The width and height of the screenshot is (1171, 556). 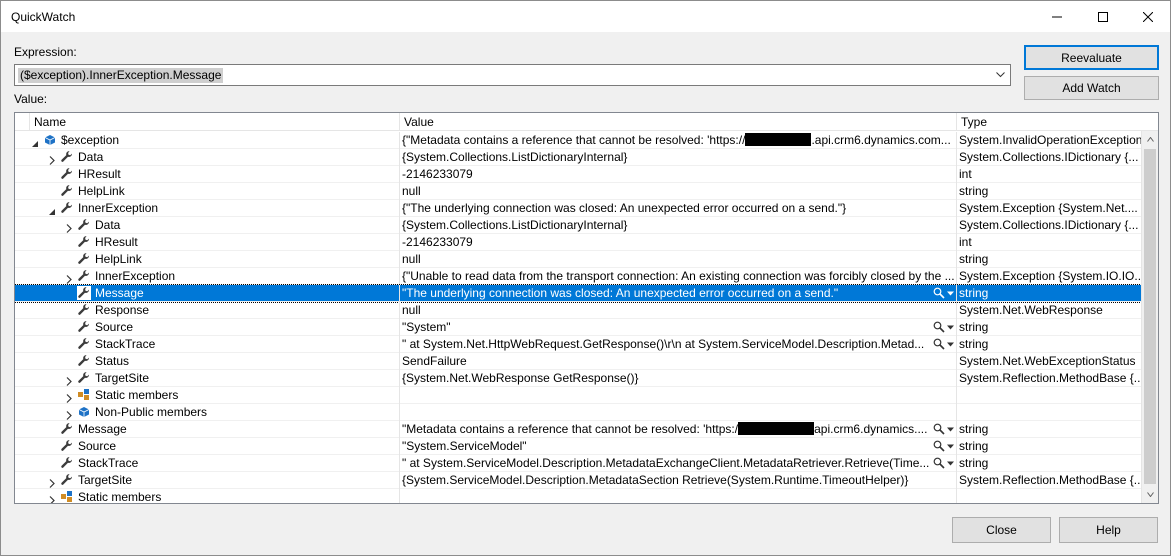 I want to click on row-value: "System", so click(x=678, y=327).